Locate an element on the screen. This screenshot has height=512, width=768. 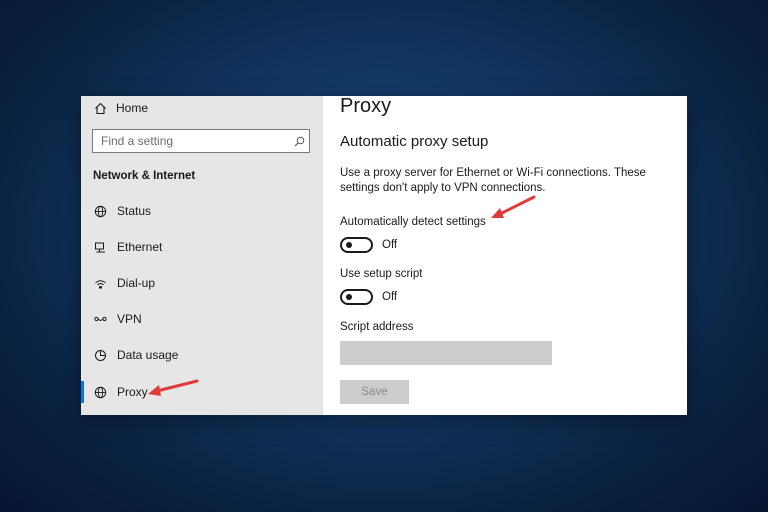
sidebar-item-dial-up: Dial-up is located at coordinates (202, 283).